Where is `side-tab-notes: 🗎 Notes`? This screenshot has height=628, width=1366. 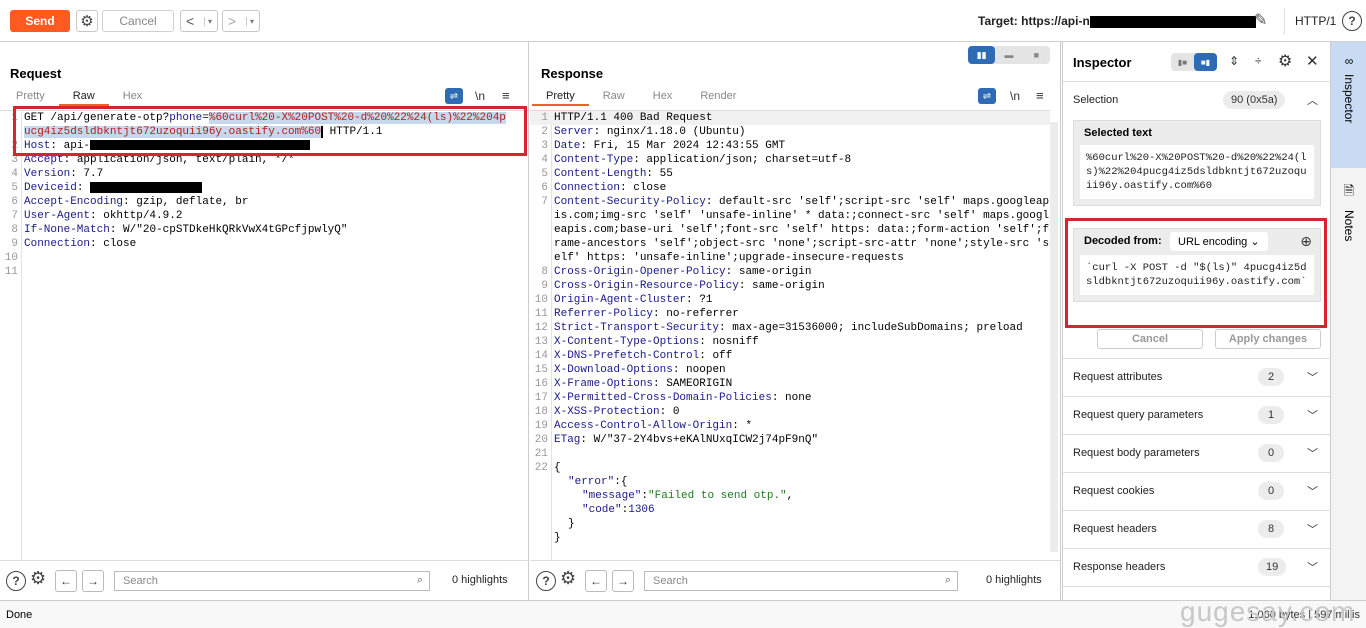 side-tab-notes: 🗎 Notes is located at coordinates (1348, 222).